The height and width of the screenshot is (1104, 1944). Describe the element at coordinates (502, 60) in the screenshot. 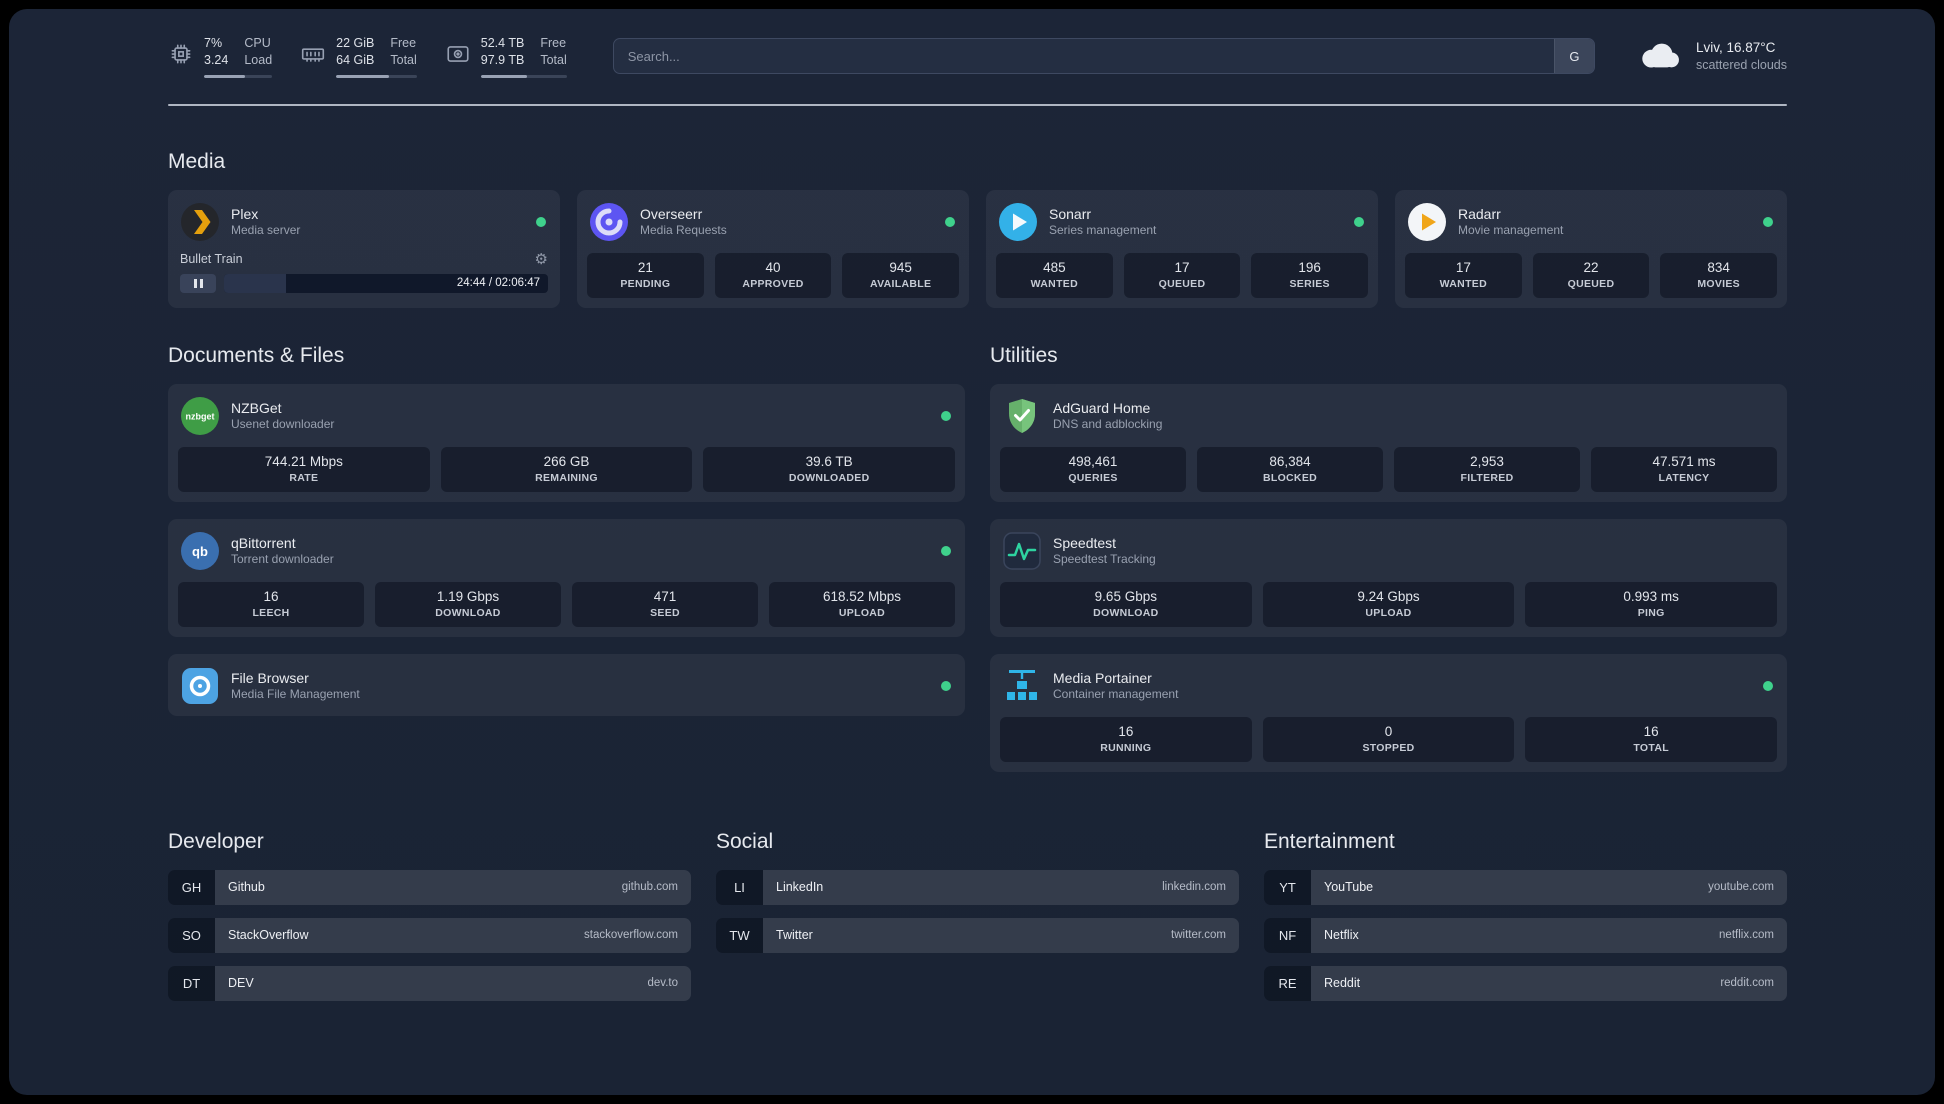

I see `disk-total-value: 97.9 TB` at that location.